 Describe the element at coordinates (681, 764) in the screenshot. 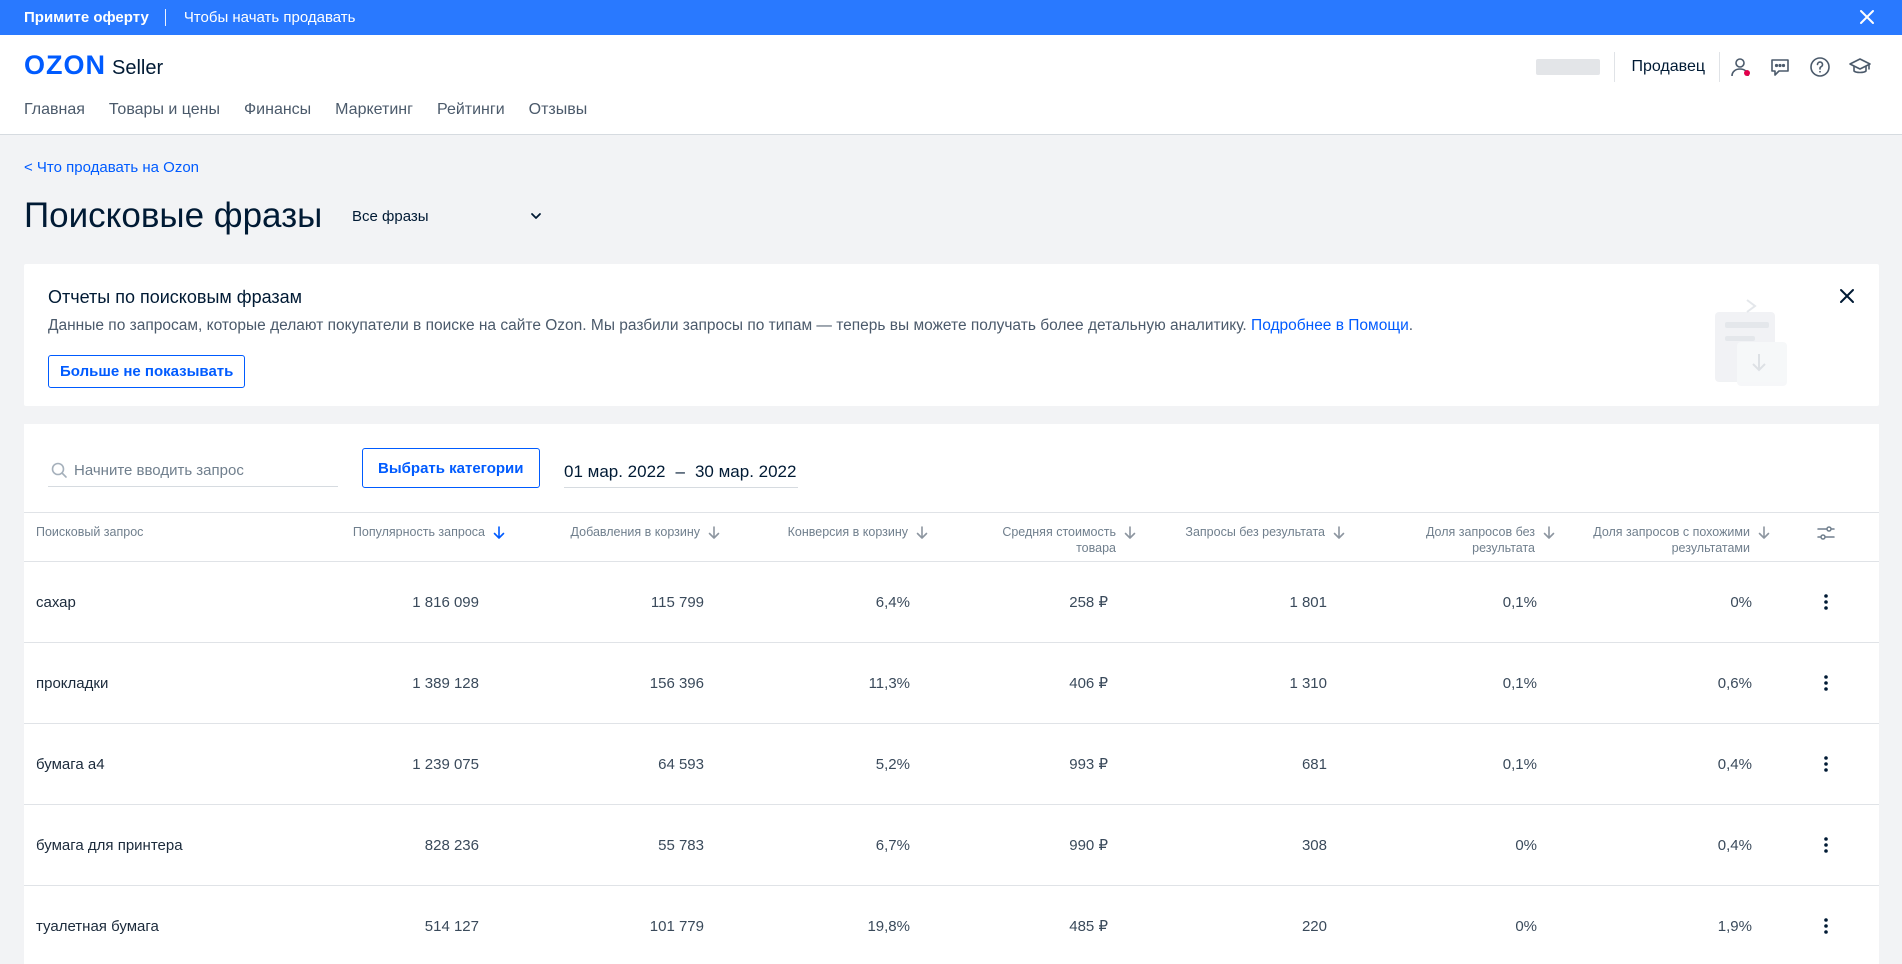

I see `cell-cart-adds: 64 593` at that location.